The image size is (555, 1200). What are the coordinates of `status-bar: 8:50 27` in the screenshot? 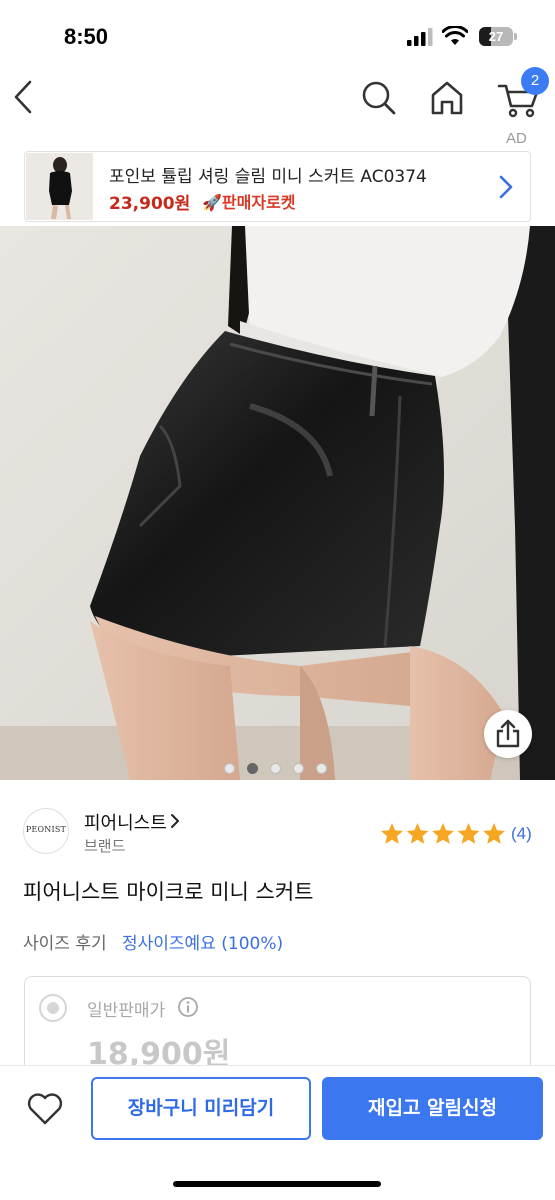 It's located at (277, 35).